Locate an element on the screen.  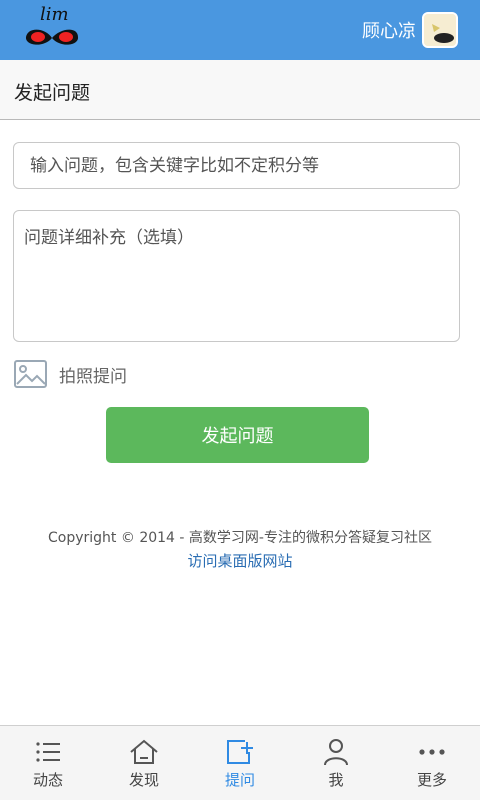
tab-me: 我 is located at coordinates (336, 763).